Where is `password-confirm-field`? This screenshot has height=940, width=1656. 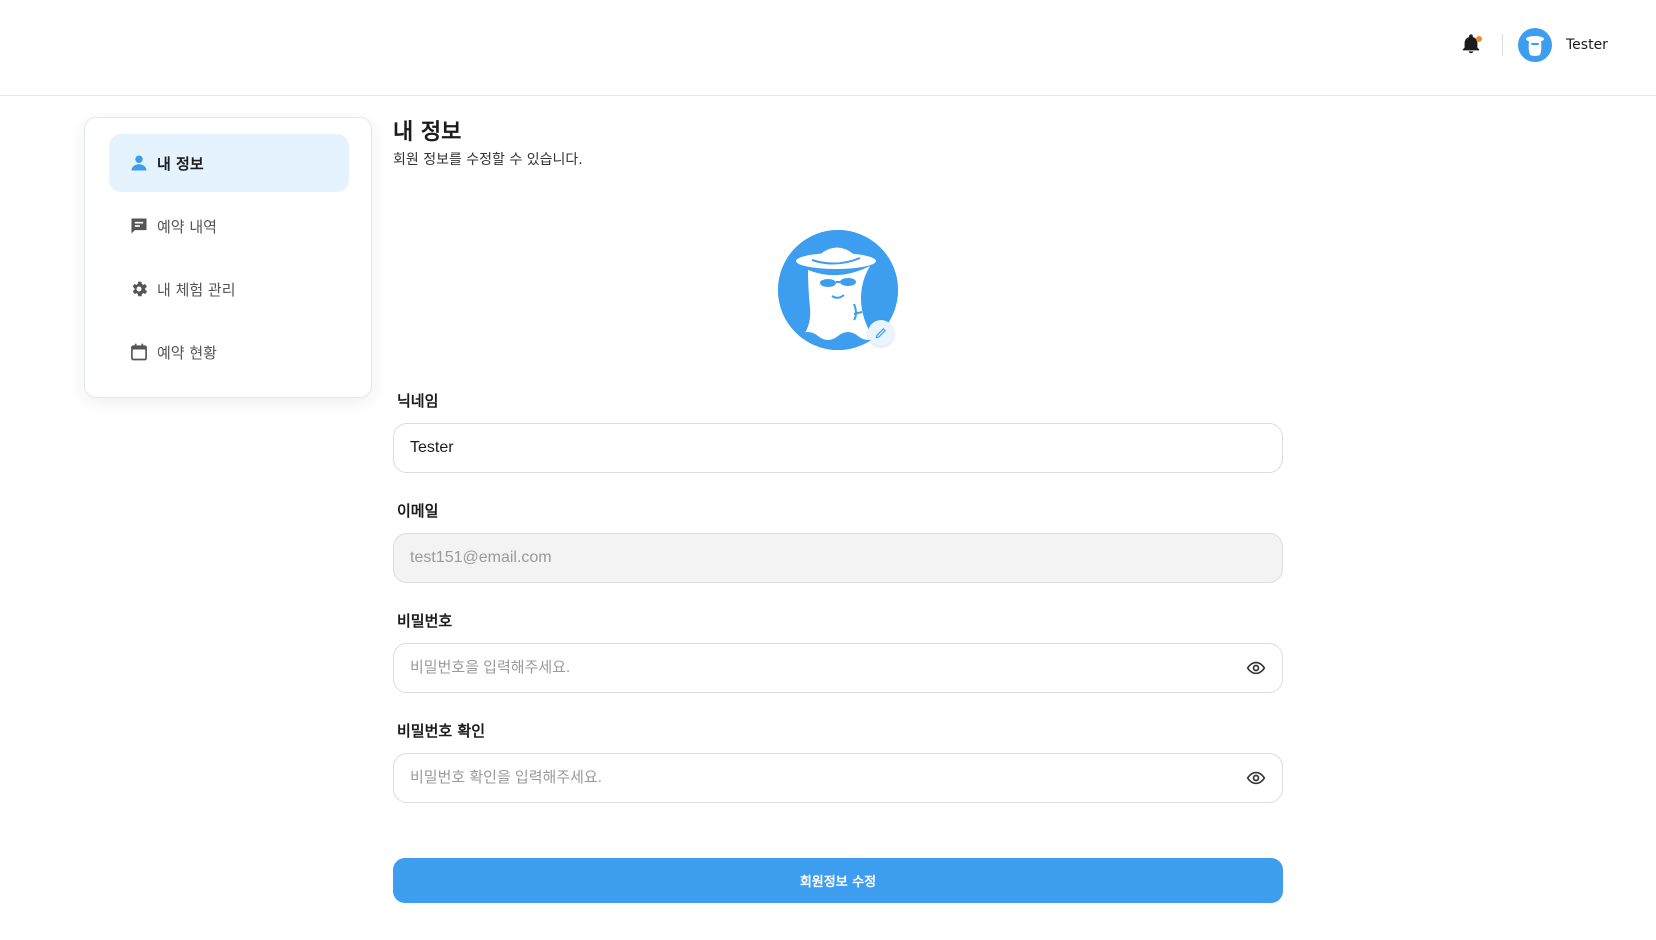 password-confirm-field is located at coordinates (838, 778).